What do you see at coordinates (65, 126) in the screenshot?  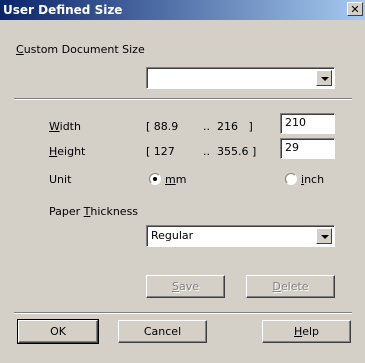 I see `width-label: Width` at bounding box center [65, 126].